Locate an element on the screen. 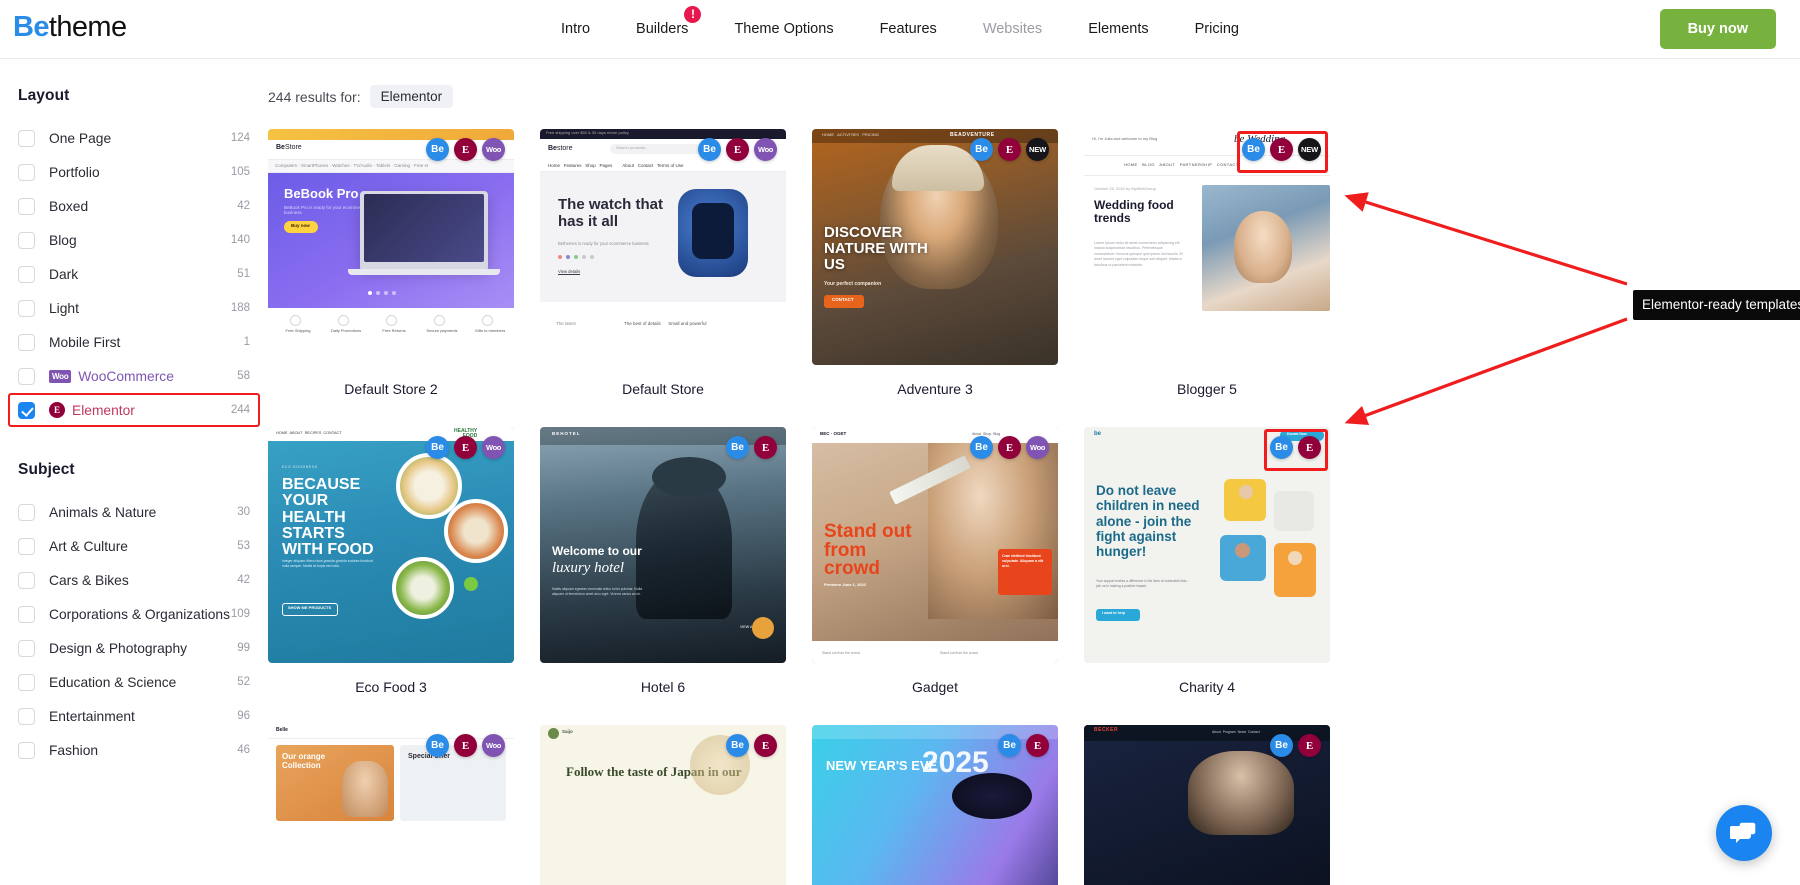  nav-item-intro: Intro is located at coordinates (575, 29).